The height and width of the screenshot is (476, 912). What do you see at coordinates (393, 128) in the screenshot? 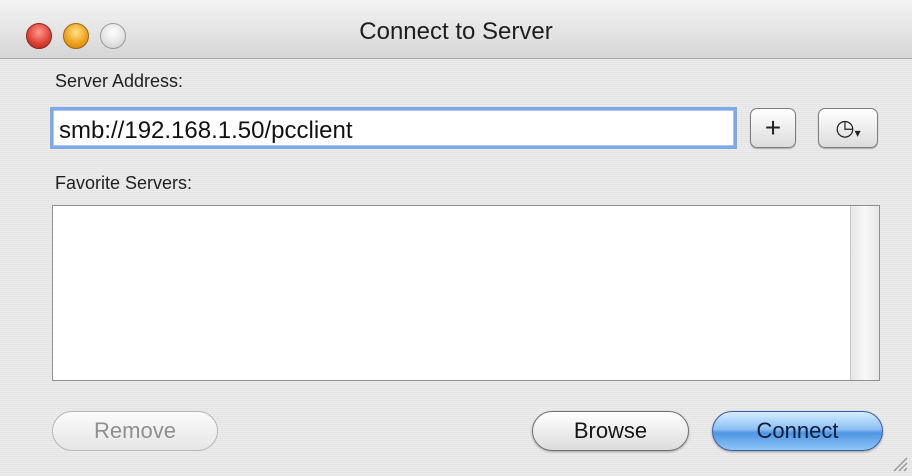
I see `server-address-input` at bounding box center [393, 128].